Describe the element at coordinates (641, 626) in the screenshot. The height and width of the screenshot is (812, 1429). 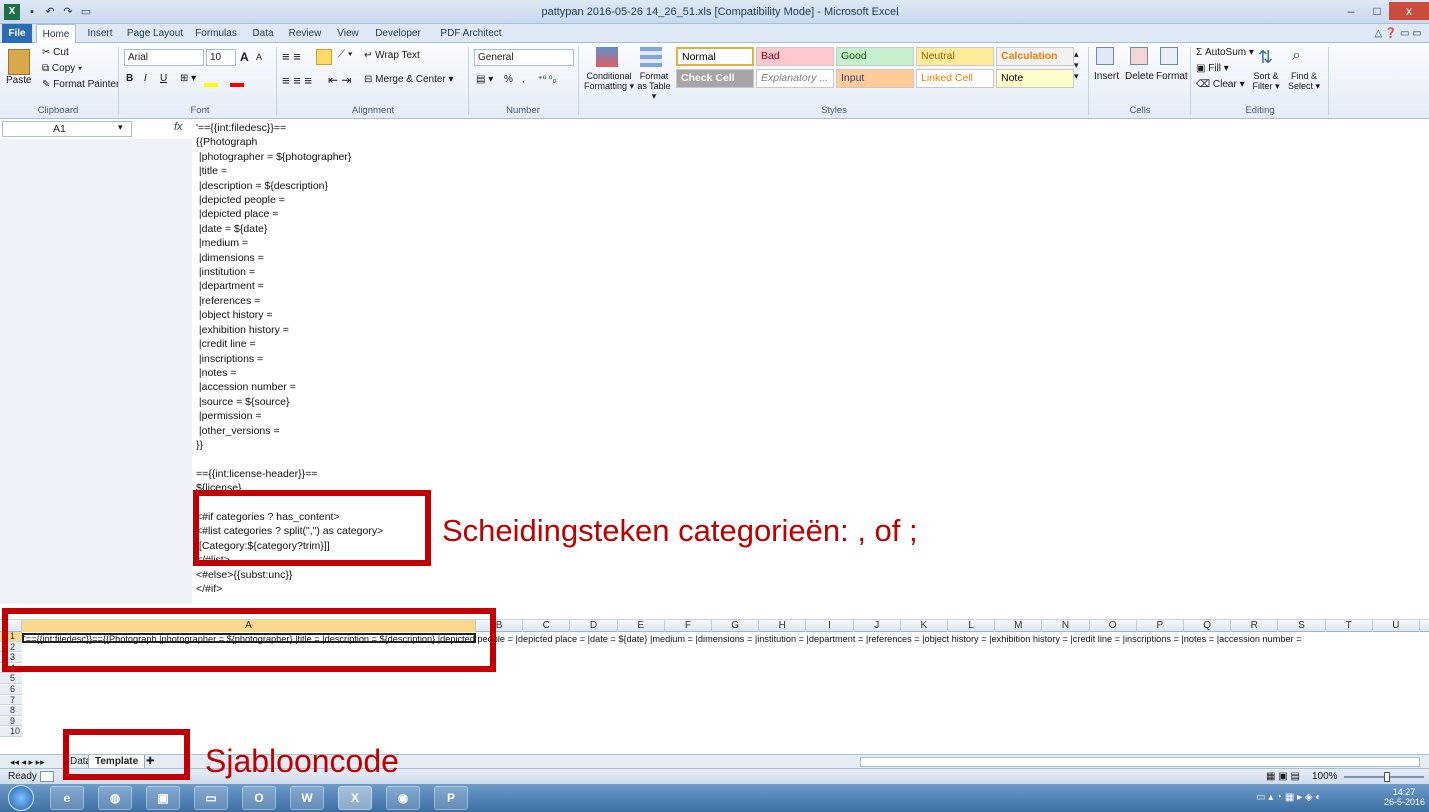
I see `column-header-e: E` at that location.